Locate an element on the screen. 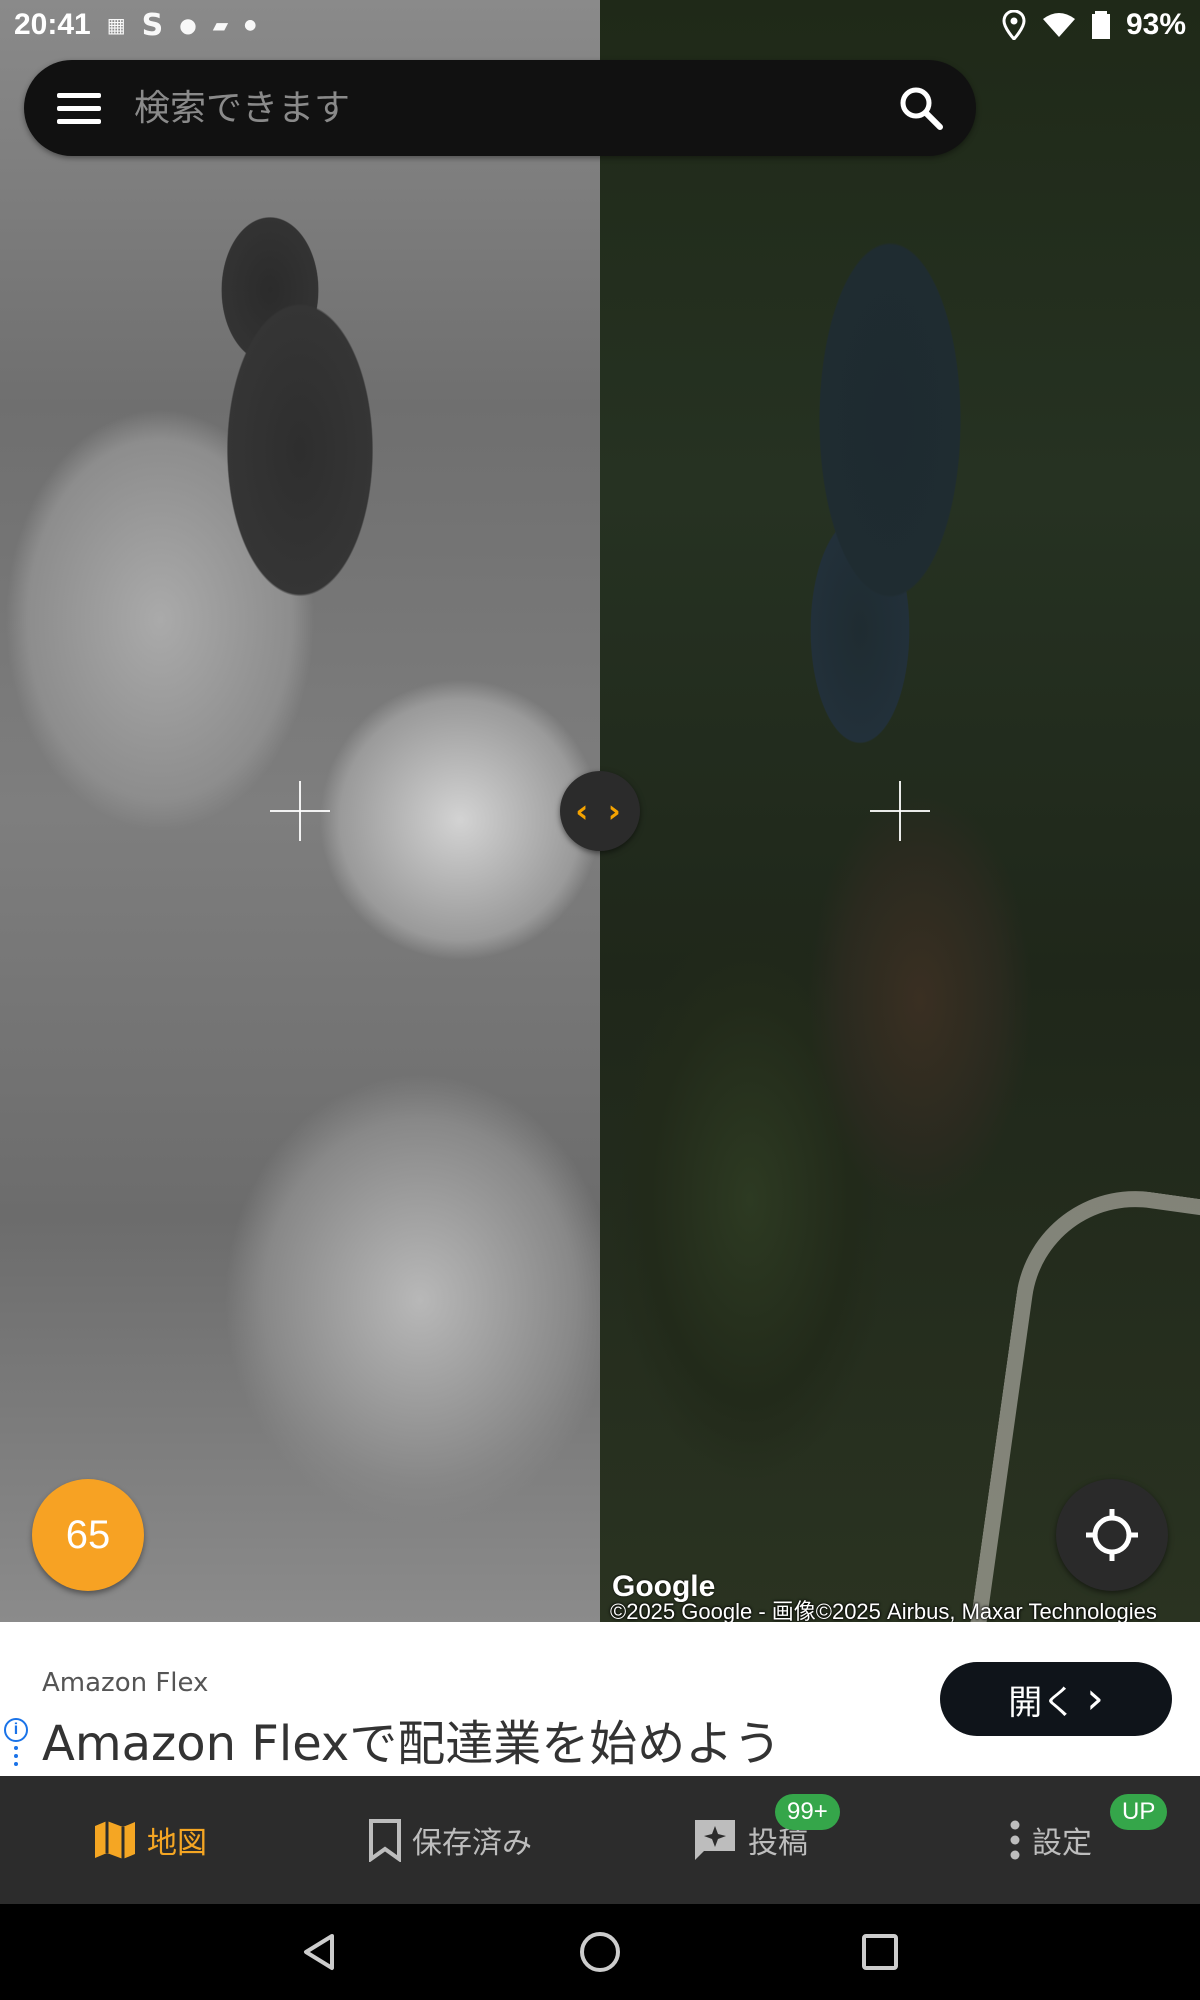 The height and width of the screenshot is (2000, 1200). year-badge: 65 is located at coordinates (88, 1535).